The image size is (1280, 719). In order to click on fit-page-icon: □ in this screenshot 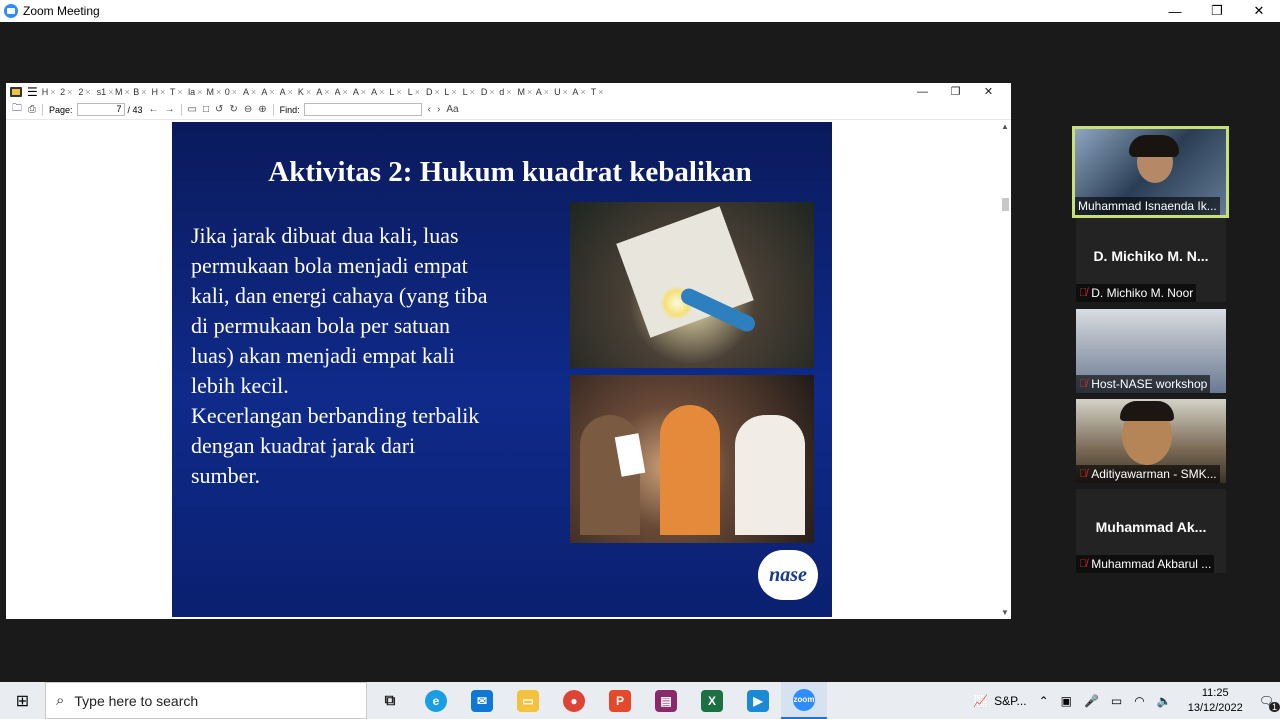, I will do `click(206, 109)`.